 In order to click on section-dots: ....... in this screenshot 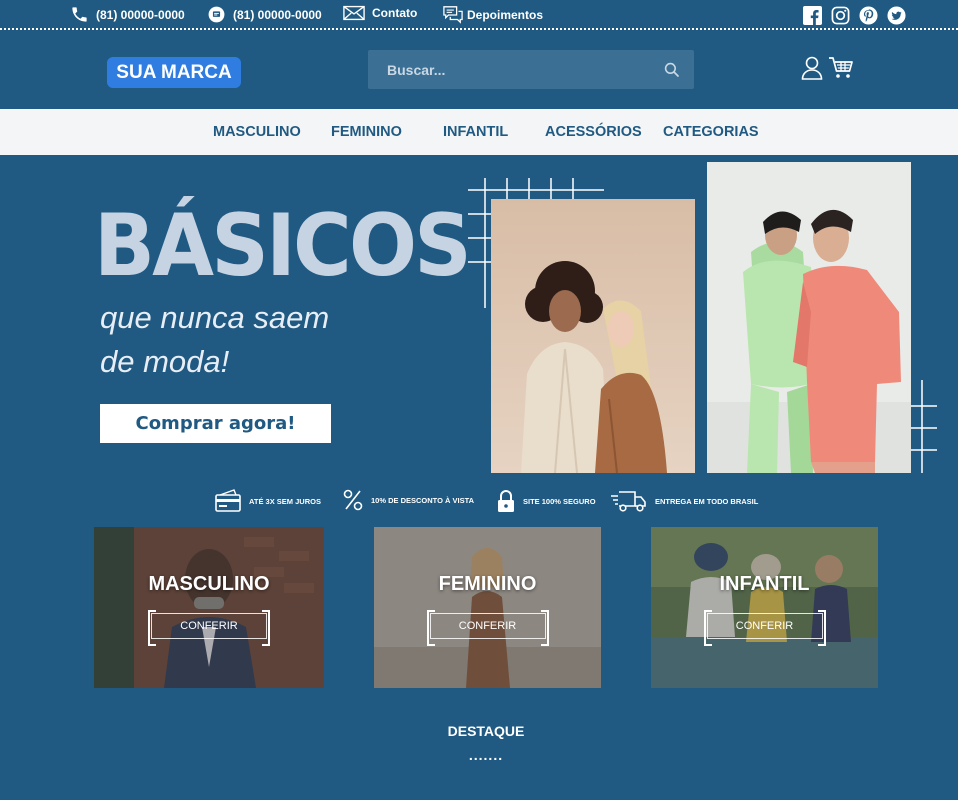, I will do `click(486, 755)`.